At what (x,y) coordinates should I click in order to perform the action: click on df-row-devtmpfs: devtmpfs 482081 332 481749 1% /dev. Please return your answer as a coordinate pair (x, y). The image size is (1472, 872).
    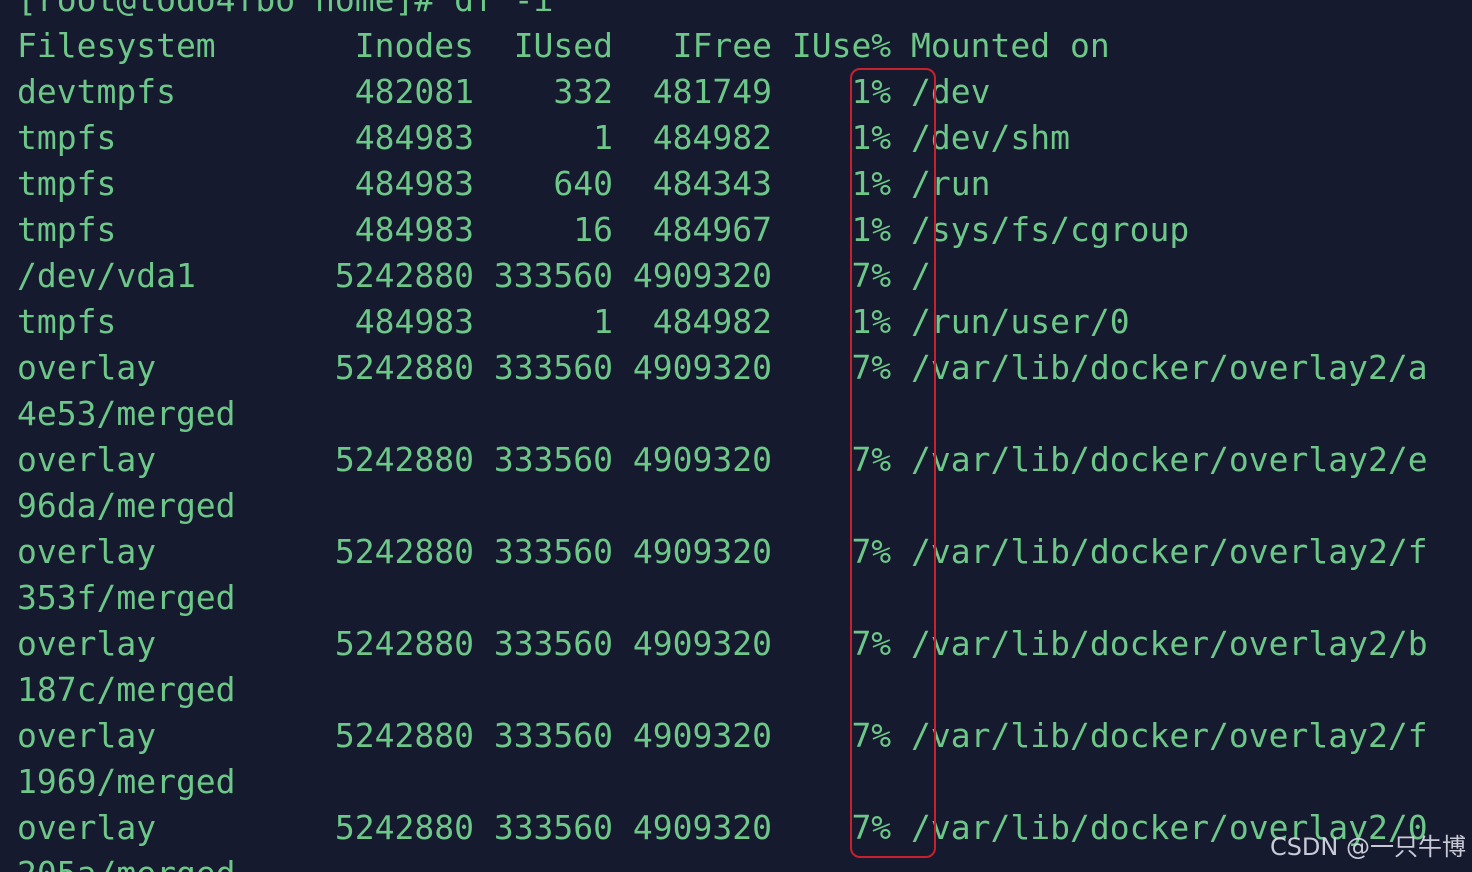
    Looking at the image, I should click on (504, 91).